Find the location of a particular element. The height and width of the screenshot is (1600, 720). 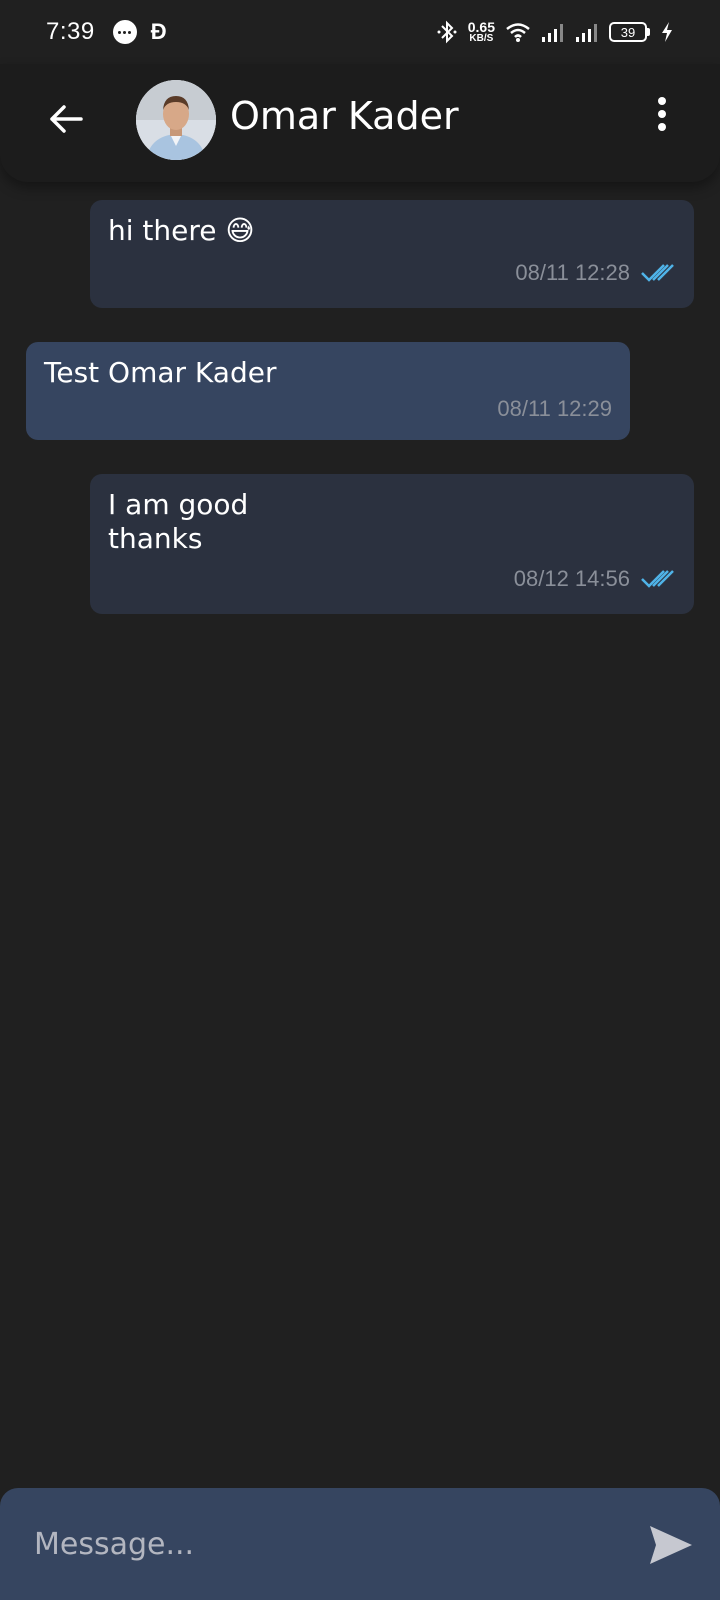

battery-icon: 39 is located at coordinates (629, 32).